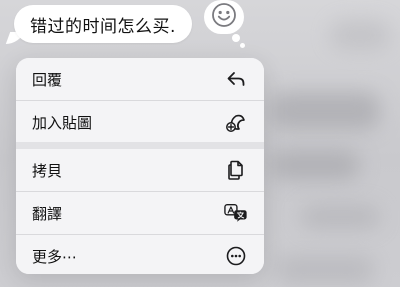  I want to click on translate-icon, so click(236, 213).